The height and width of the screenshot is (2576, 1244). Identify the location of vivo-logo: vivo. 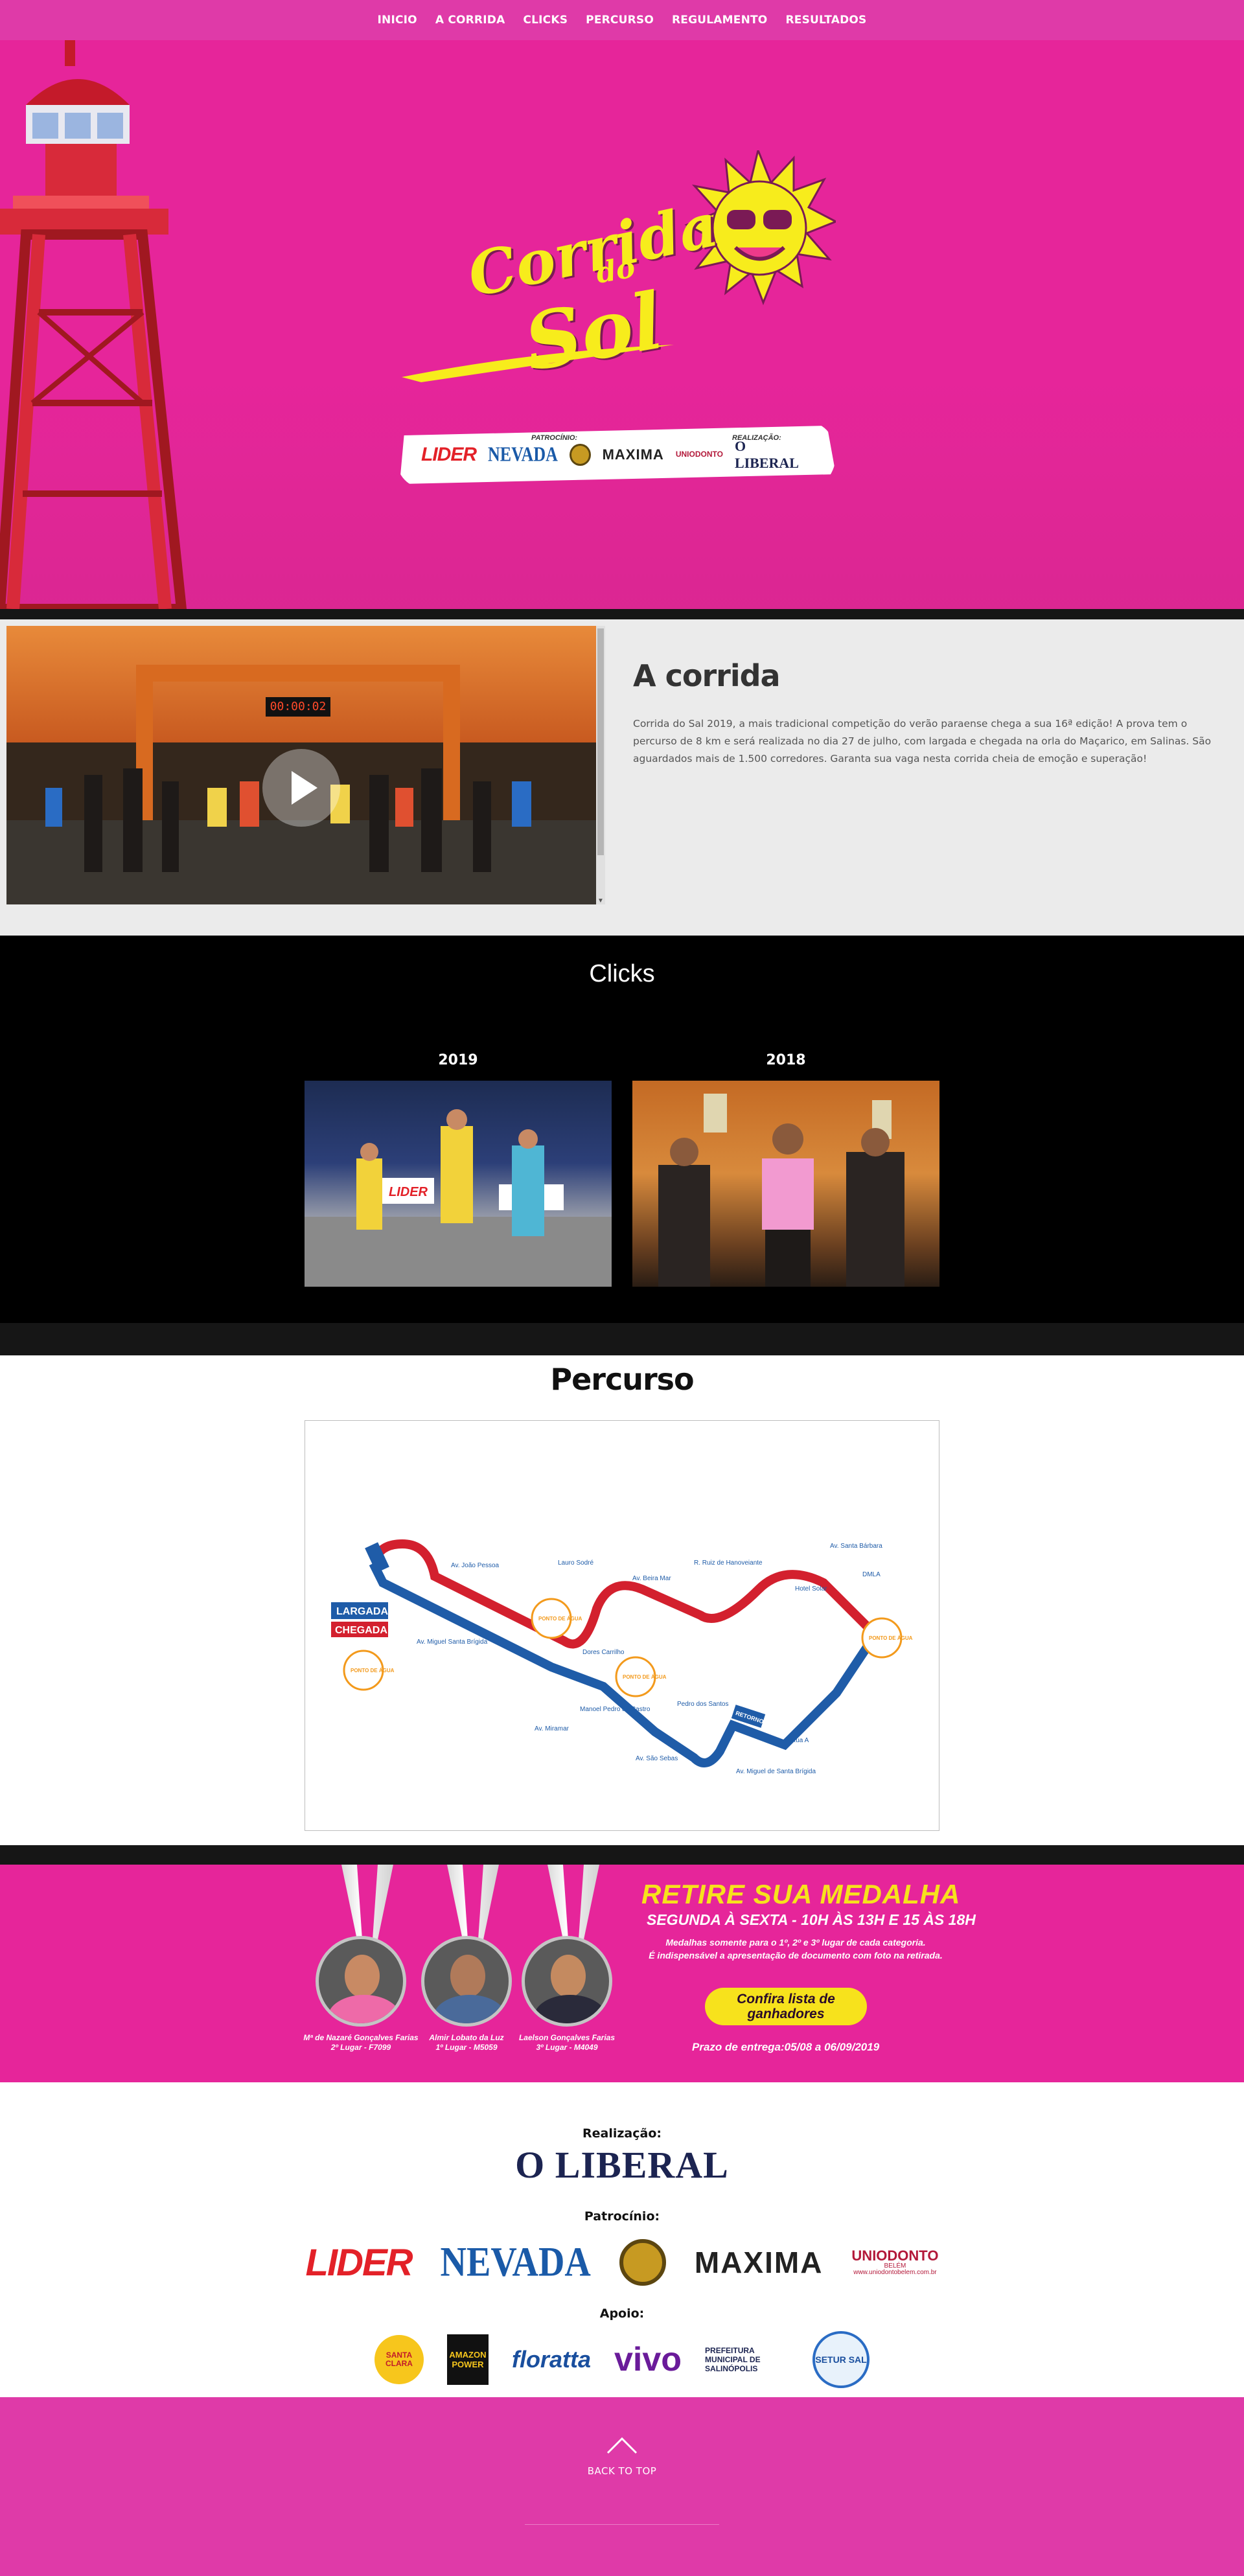
(648, 2359).